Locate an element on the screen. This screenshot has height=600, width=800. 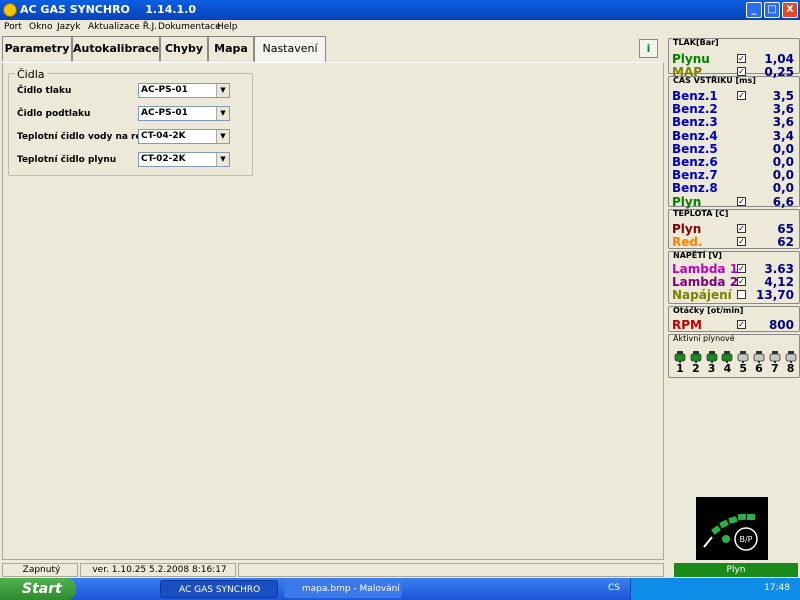
injection-row: Benz.7 0,0 is located at coordinates (732, 175).